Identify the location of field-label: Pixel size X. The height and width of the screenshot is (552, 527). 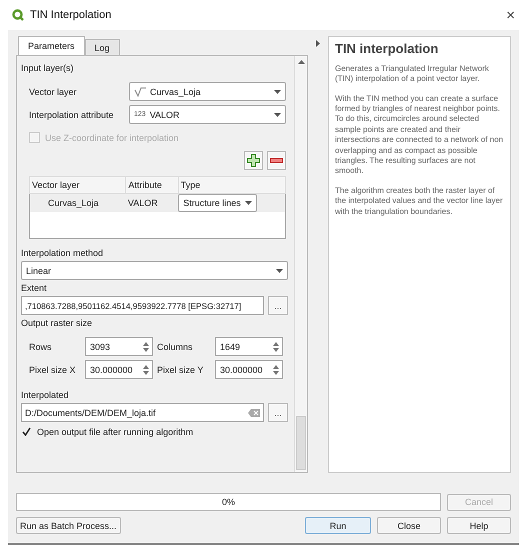
(53, 369).